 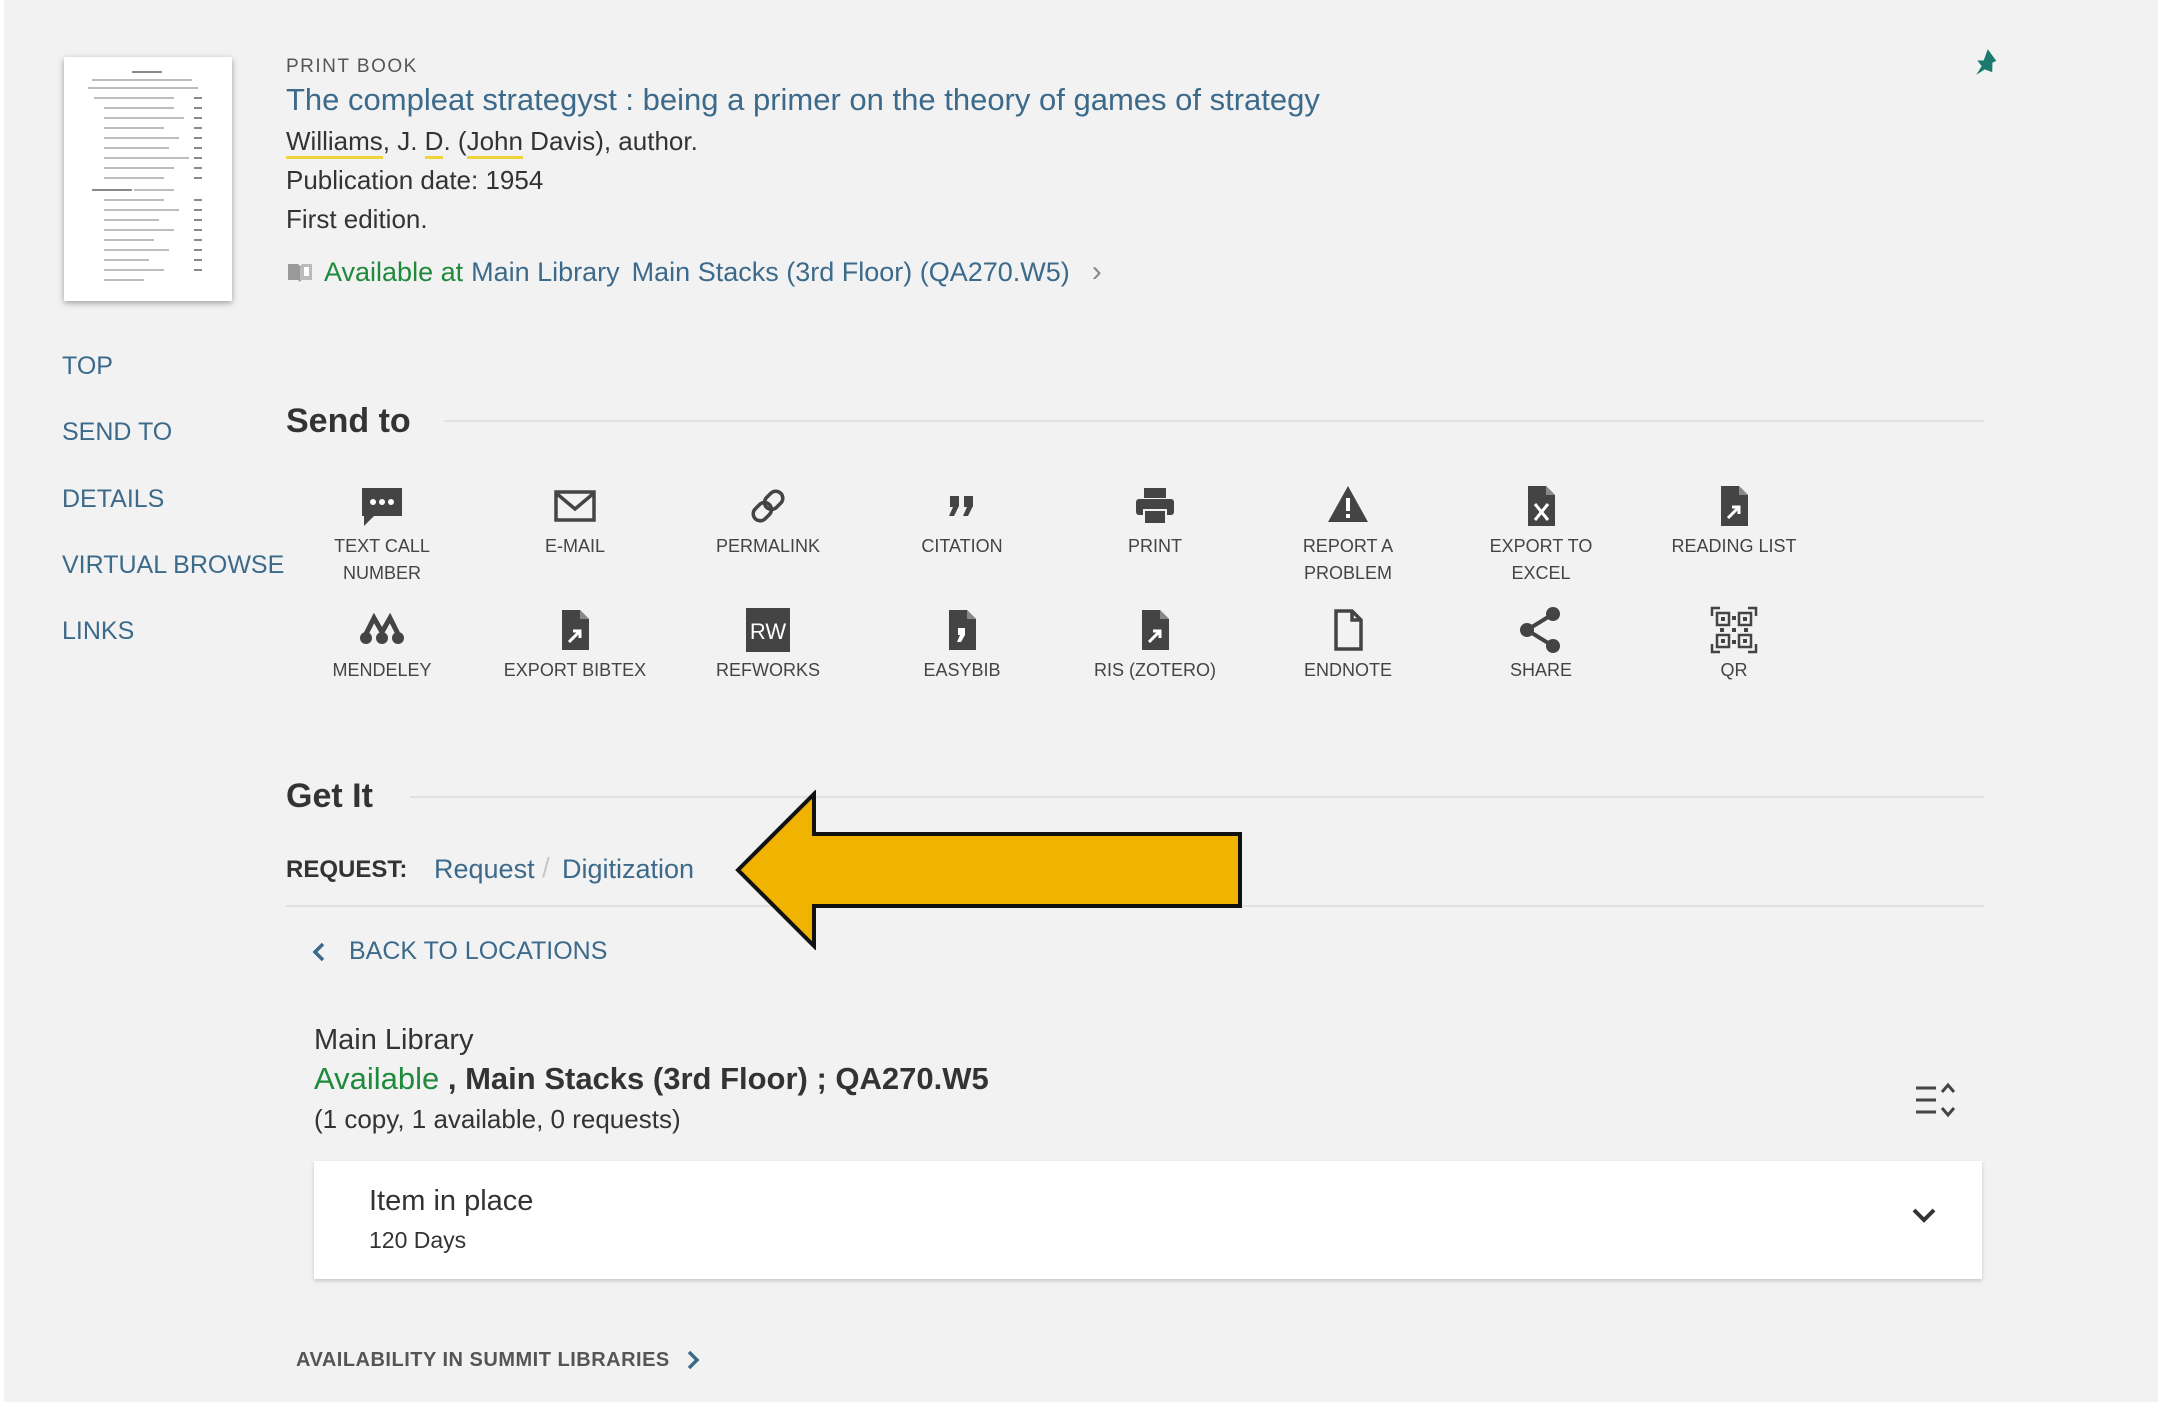 I want to click on printer-icon, so click(x=1155, y=506).